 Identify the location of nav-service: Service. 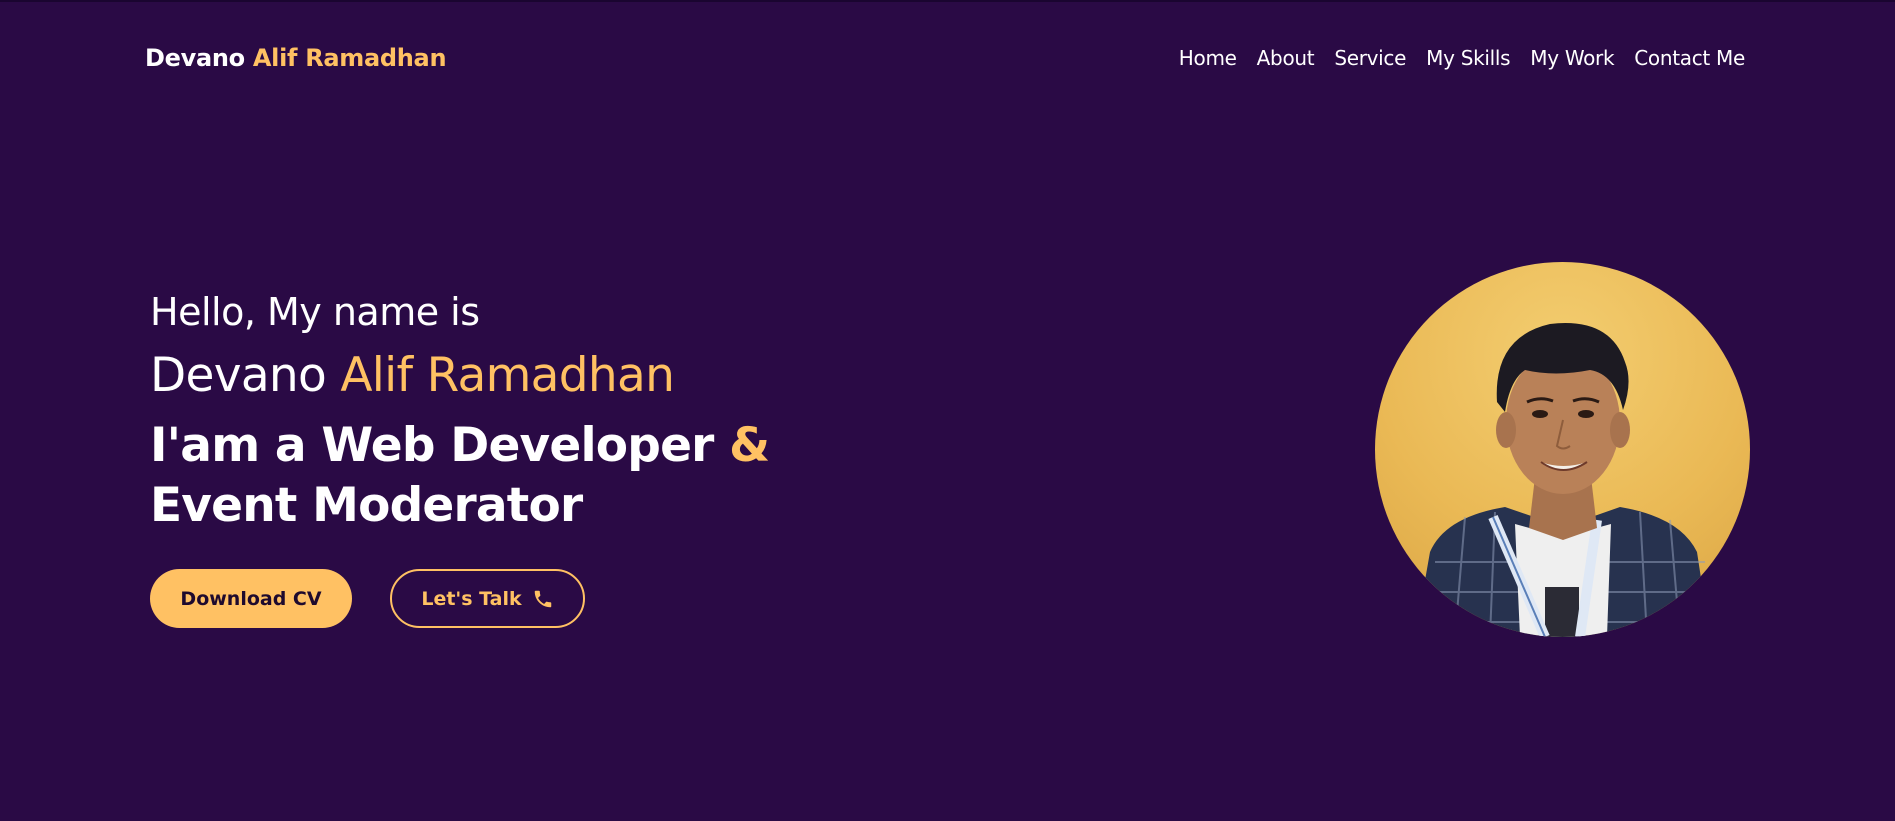
(1370, 58).